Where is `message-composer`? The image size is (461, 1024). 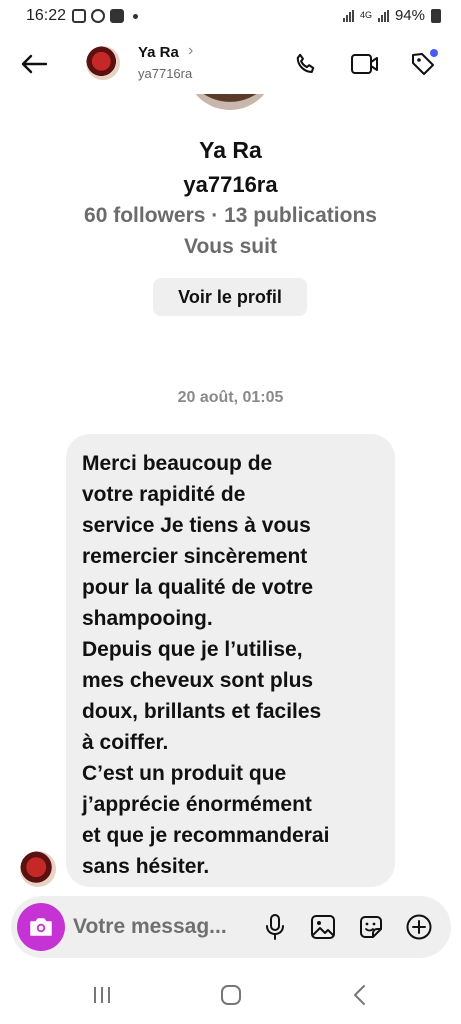
message-composer is located at coordinates (231, 927).